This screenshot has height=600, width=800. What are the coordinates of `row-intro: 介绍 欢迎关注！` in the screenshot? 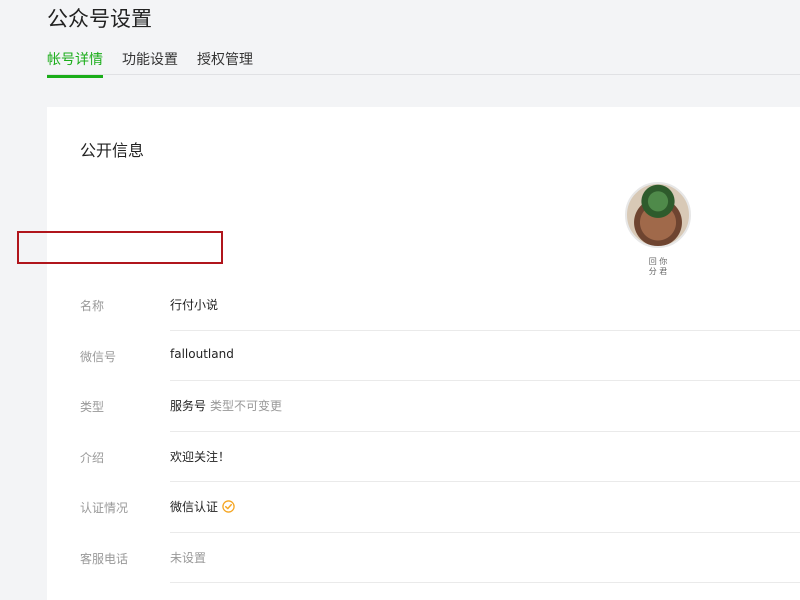 It's located at (440, 457).